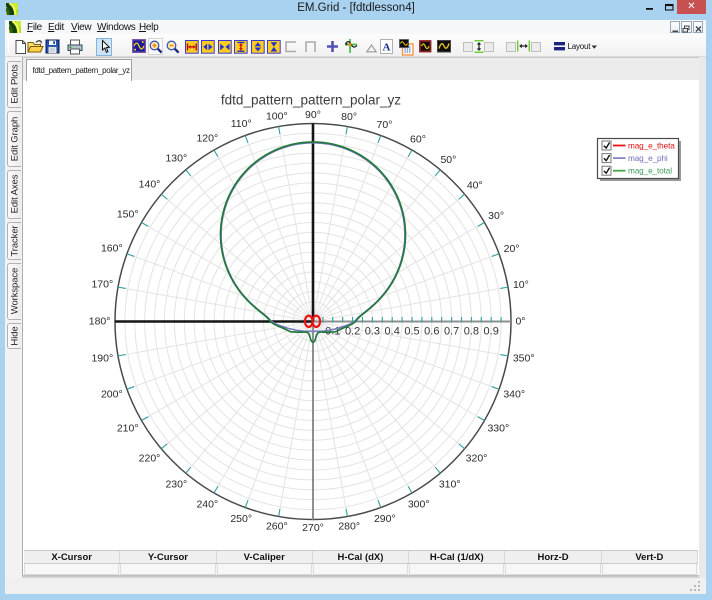 This screenshot has height=600, width=712. What do you see at coordinates (386, 47) in the screenshot?
I see `svg-text: A` at bounding box center [386, 47].